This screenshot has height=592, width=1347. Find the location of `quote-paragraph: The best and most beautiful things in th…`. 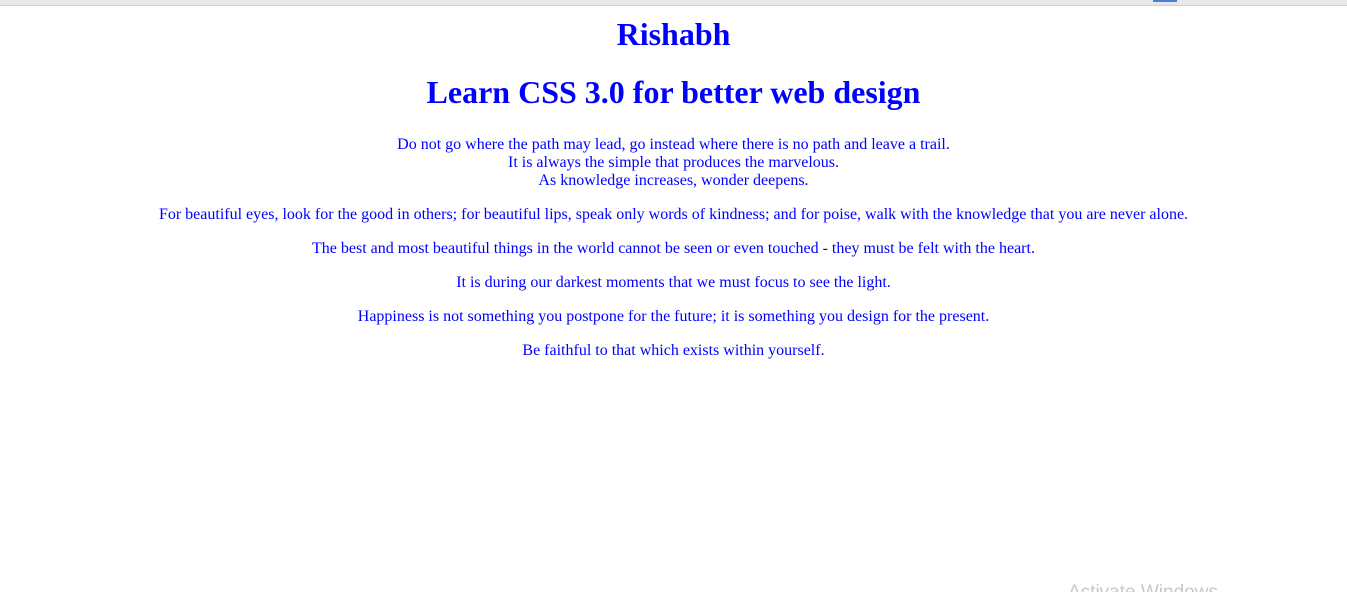

quote-paragraph: The best and most beautiful things in th… is located at coordinates (673, 248).